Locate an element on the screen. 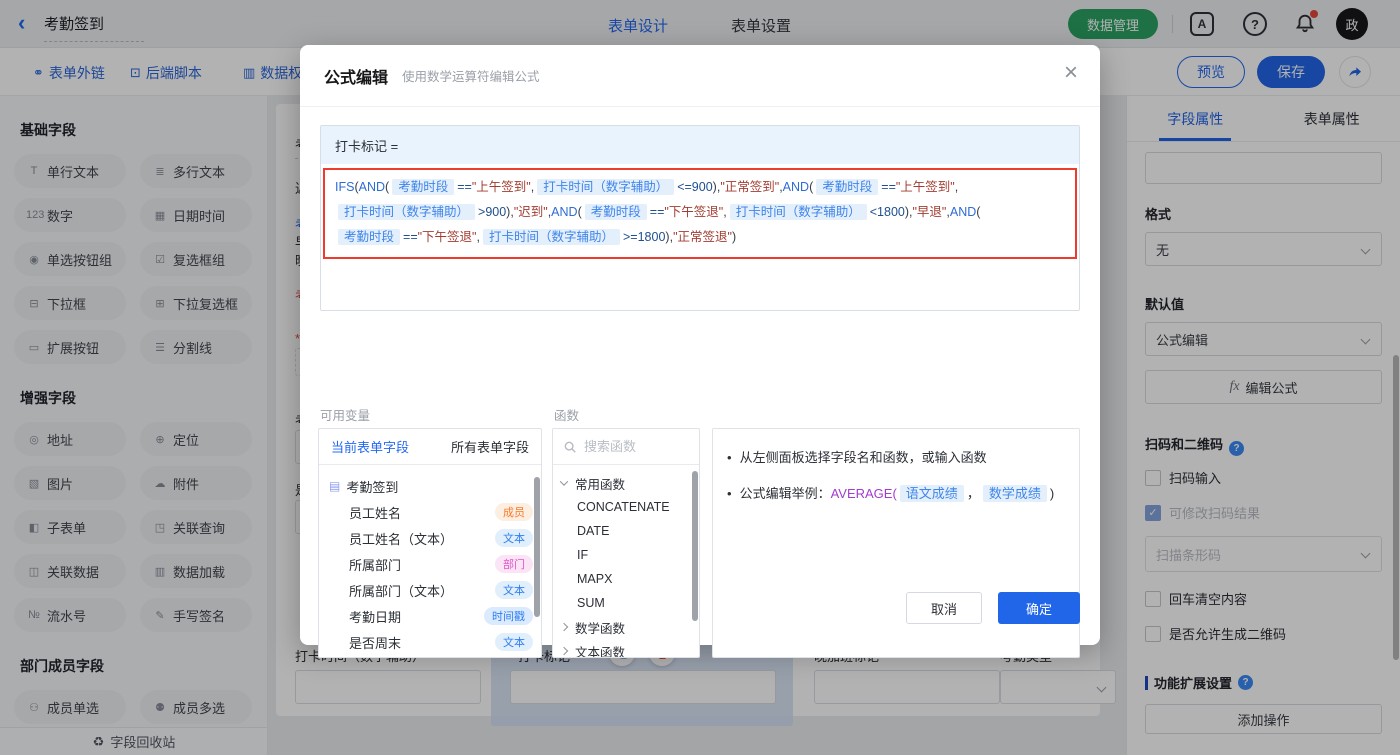 The height and width of the screenshot is (755, 1400). function-group: 常用函数 is located at coordinates (626, 483).